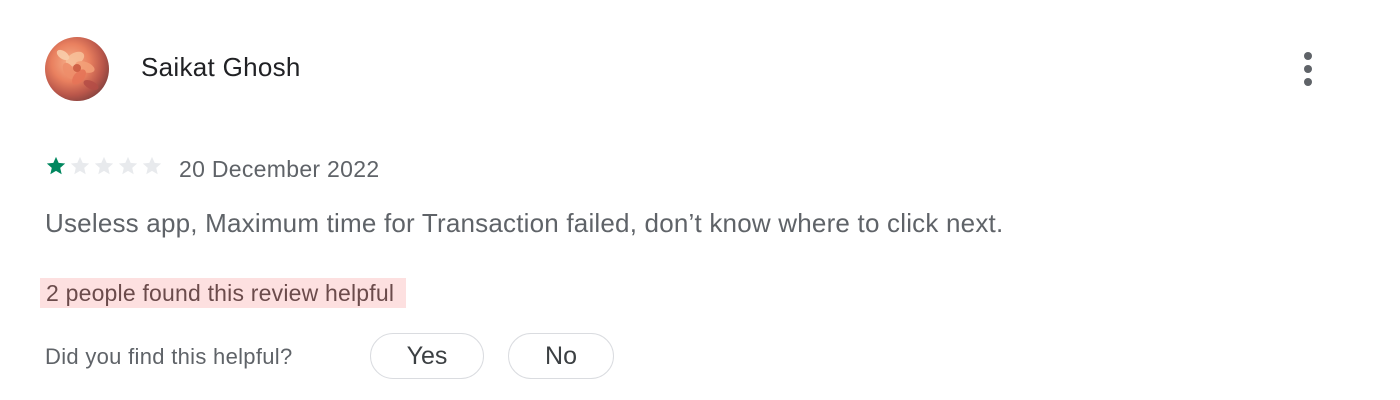 This screenshot has width=1400, height=400. What do you see at coordinates (427, 356) in the screenshot?
I see `yes-button: Yes` at bounding box center [427, 356].